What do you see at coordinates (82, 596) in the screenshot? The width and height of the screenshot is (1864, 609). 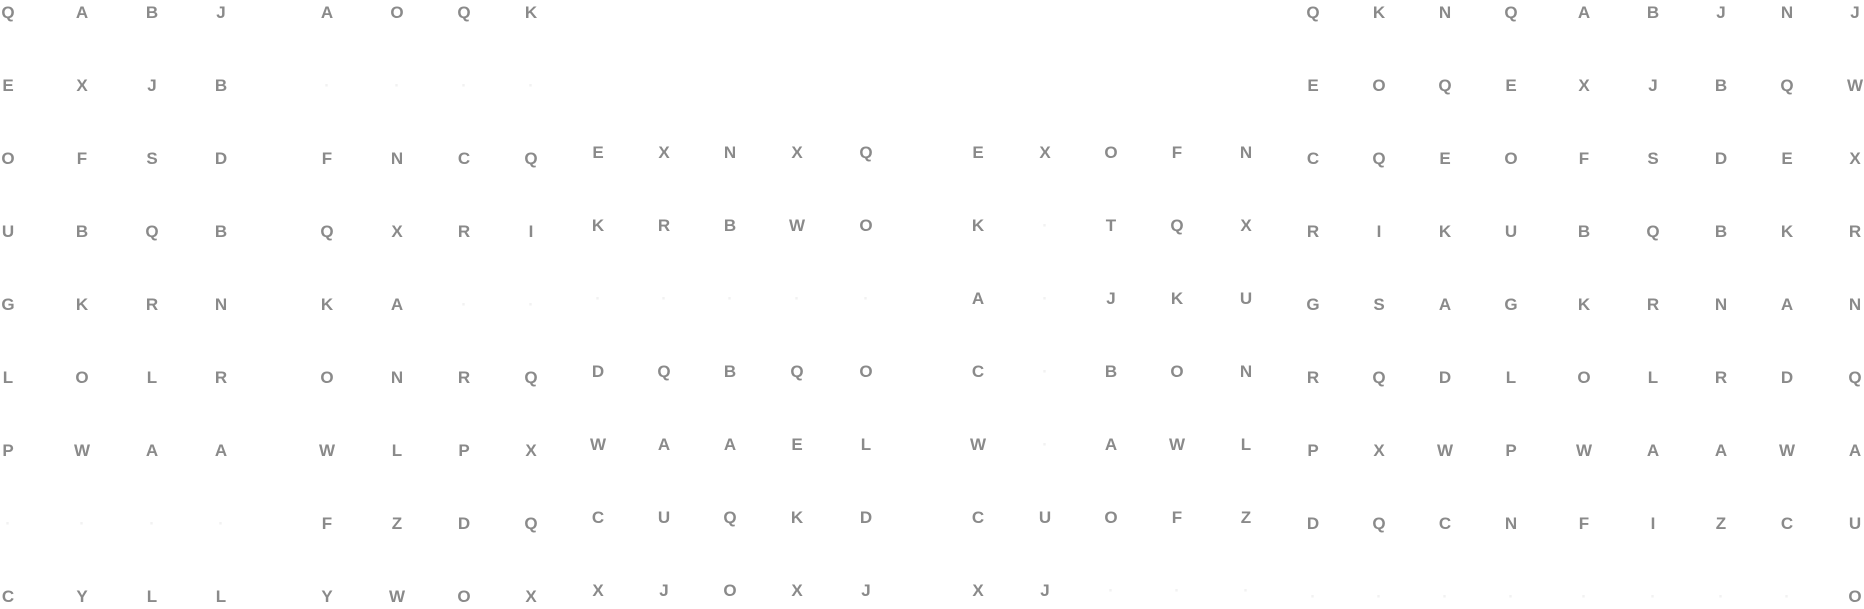 I see `letter-cell: Y` at bounding box center [82, 596].